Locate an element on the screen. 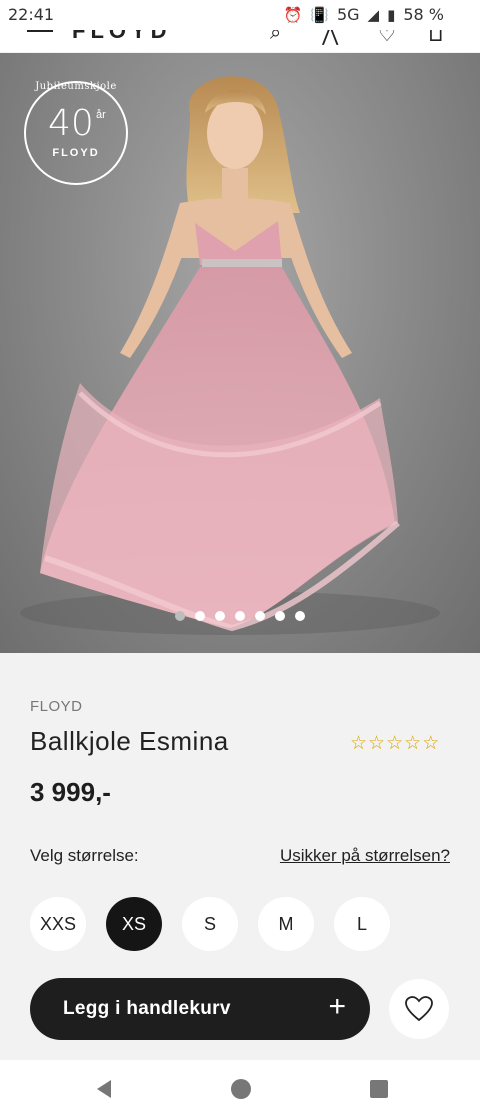 Image resolution: width=480 pixels, height=1120 pixels. size-option-m: M is located at coordinates (286, 924).